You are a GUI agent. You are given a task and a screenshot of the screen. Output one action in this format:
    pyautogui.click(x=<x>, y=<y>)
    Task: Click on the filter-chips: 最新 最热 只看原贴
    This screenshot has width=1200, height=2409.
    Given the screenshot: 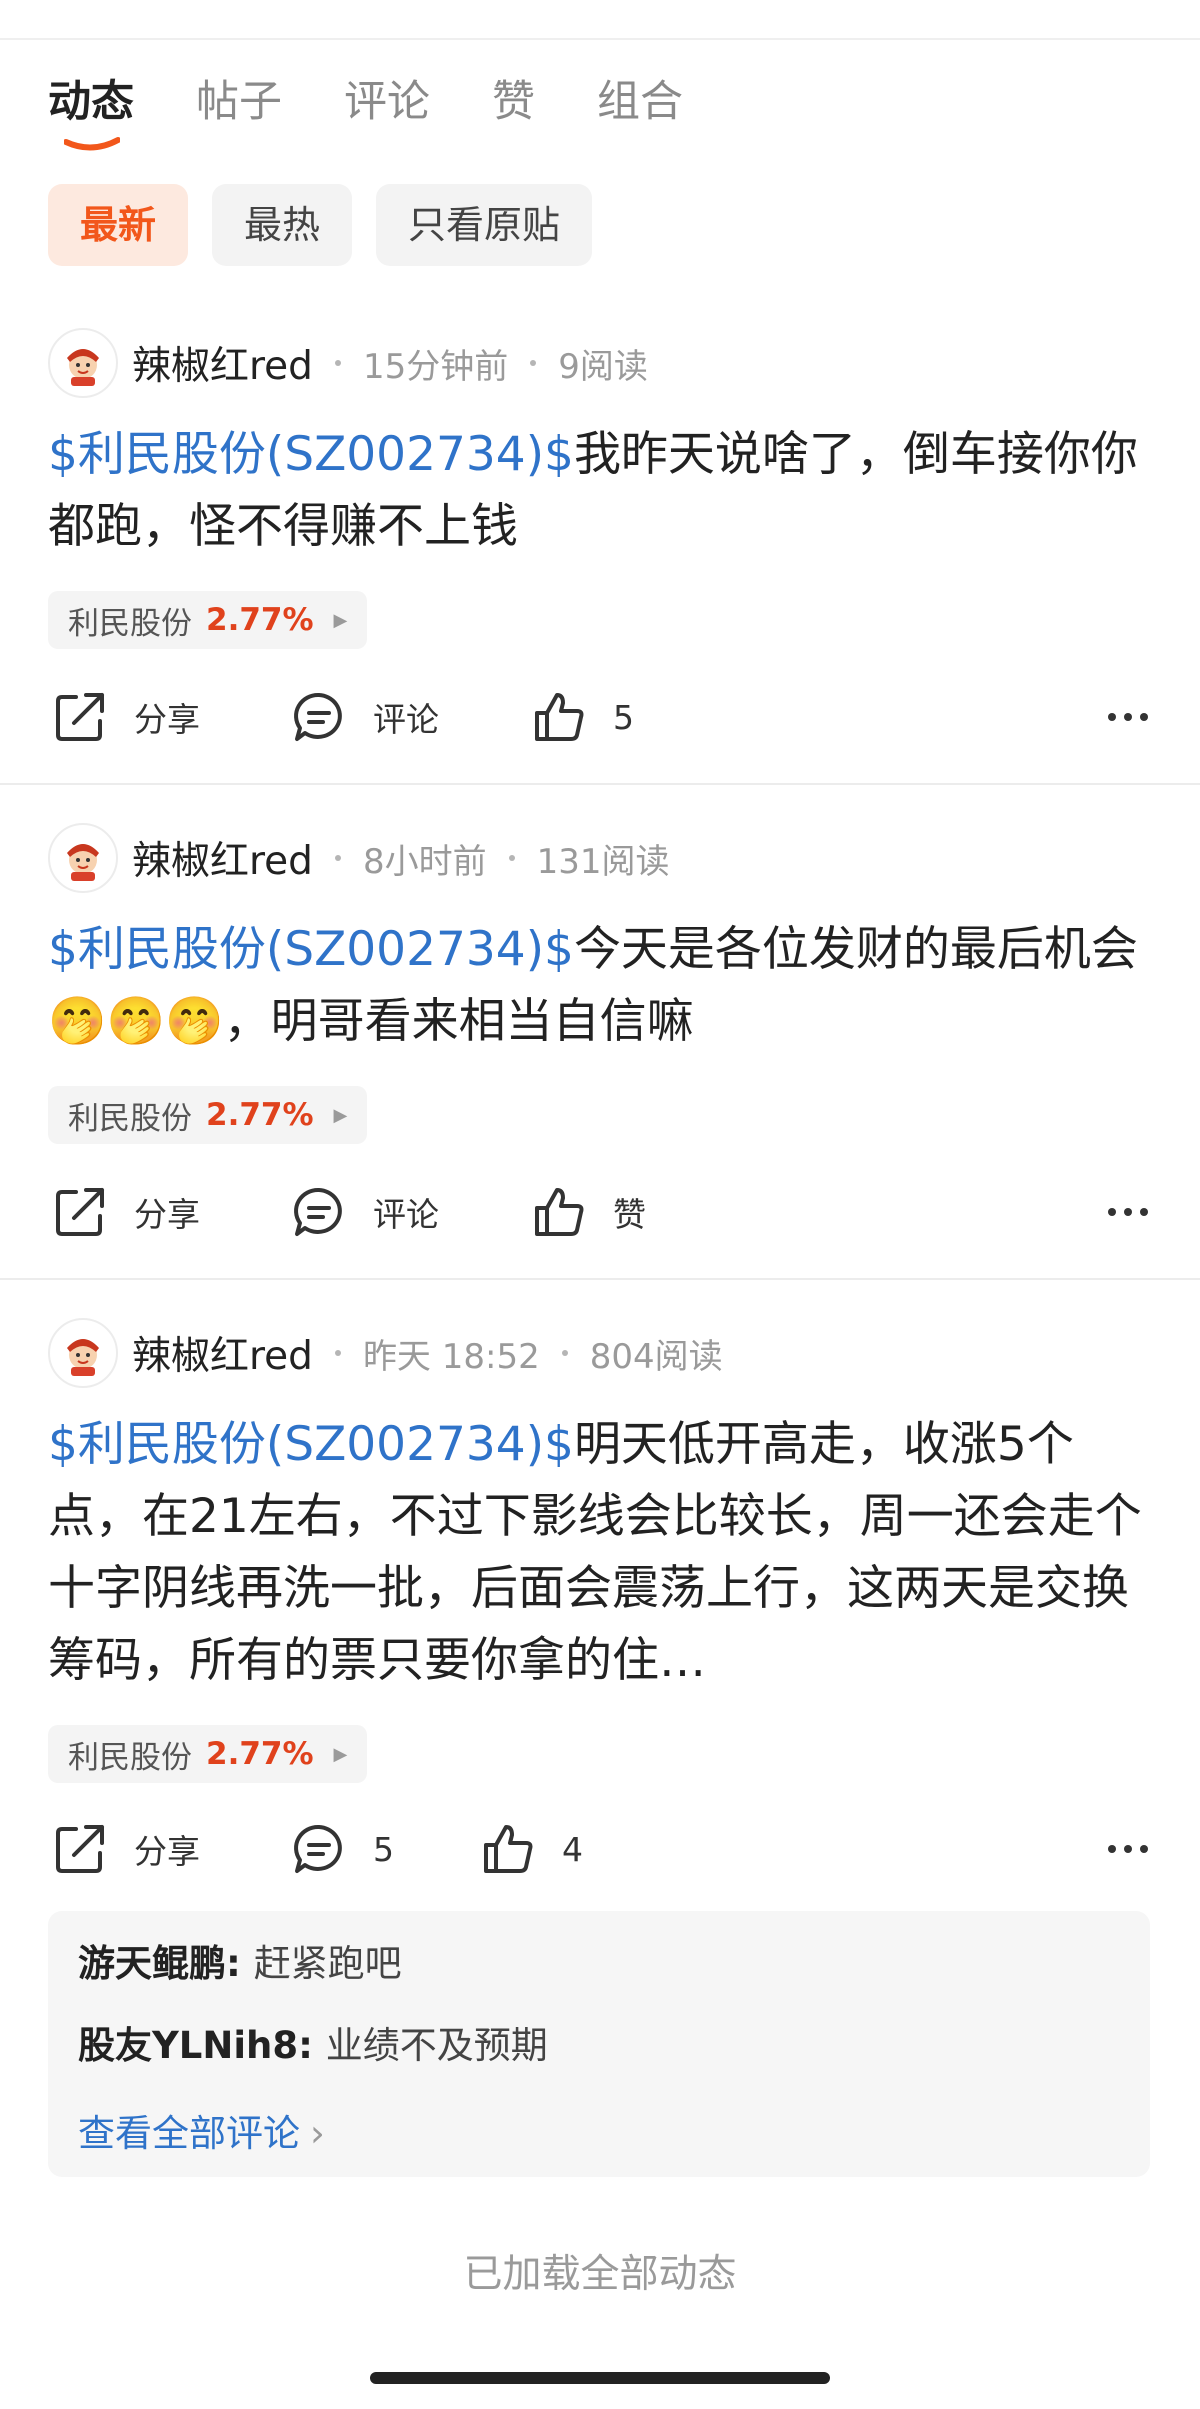 What is the action you would take?
    pyautogui.click(x=332, y=225)
    